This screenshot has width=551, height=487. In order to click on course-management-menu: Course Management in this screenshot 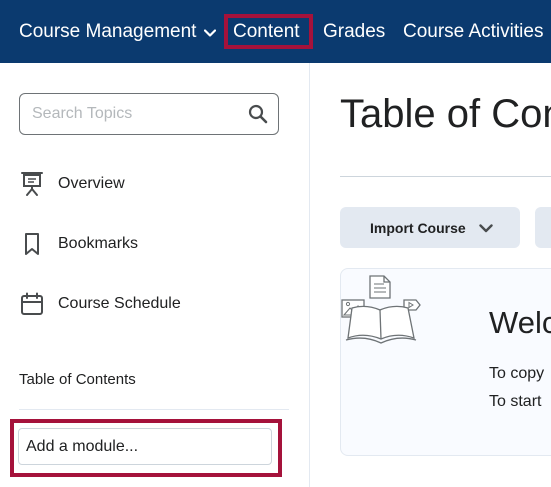, I will do `click(118, 31)`.